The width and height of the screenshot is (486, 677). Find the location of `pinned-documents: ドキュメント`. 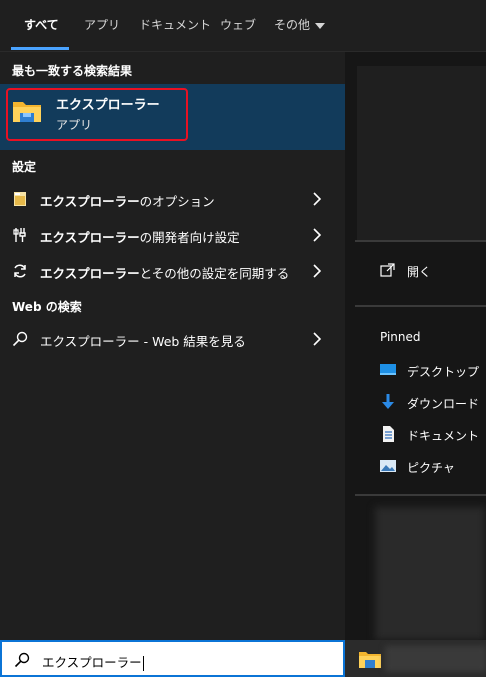

pinned-documents: ドキュメント is located at coordinates (443, 435).